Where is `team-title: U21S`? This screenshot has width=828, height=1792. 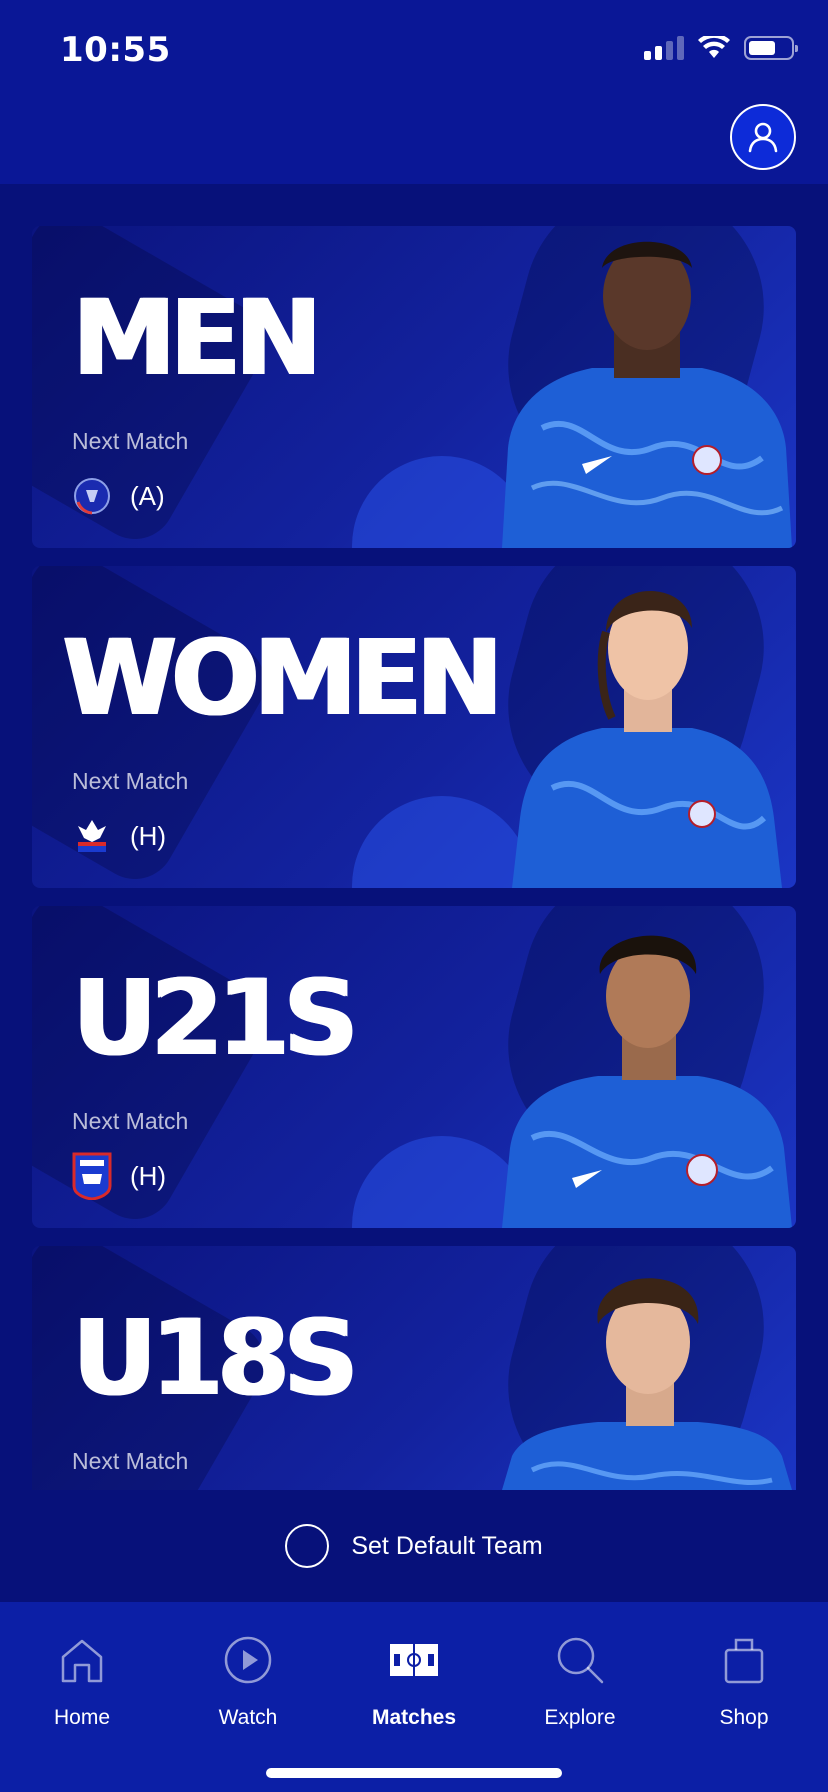 team-title: U21S is located at coordinates (215, 1018).